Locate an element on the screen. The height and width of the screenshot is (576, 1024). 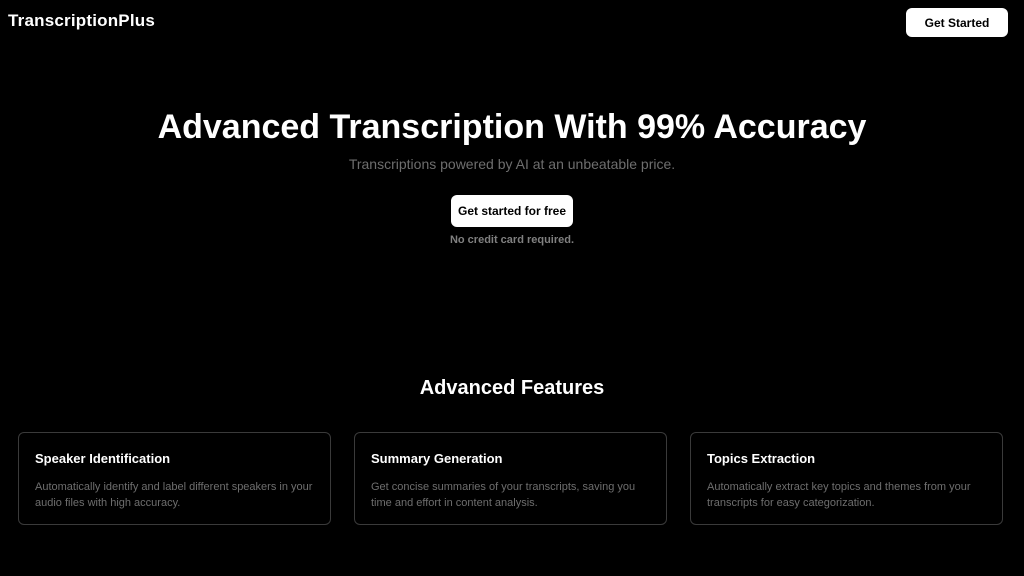
features-title: Advanced Features is located at coordinates (512, 388).